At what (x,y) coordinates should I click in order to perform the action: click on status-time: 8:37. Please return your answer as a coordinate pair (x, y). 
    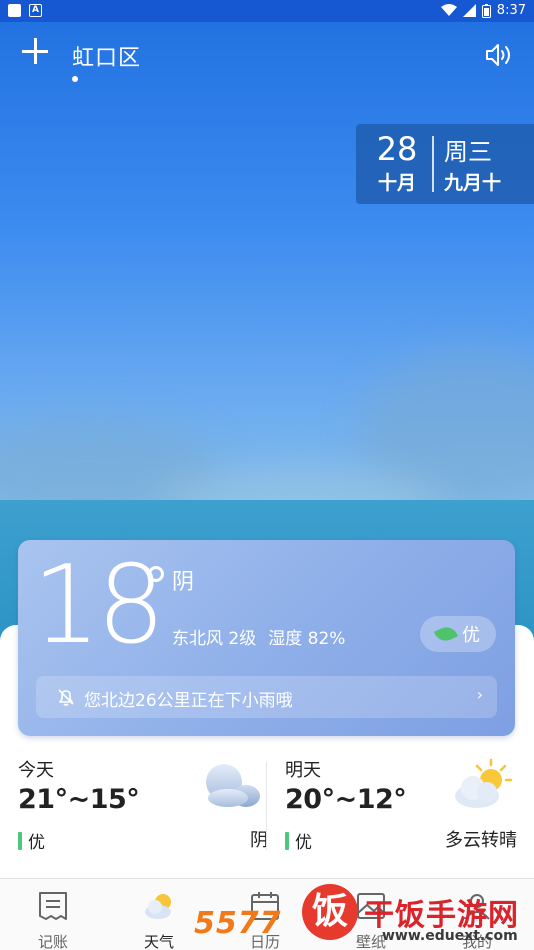
    Looking at the image, I should click on (511, 10).